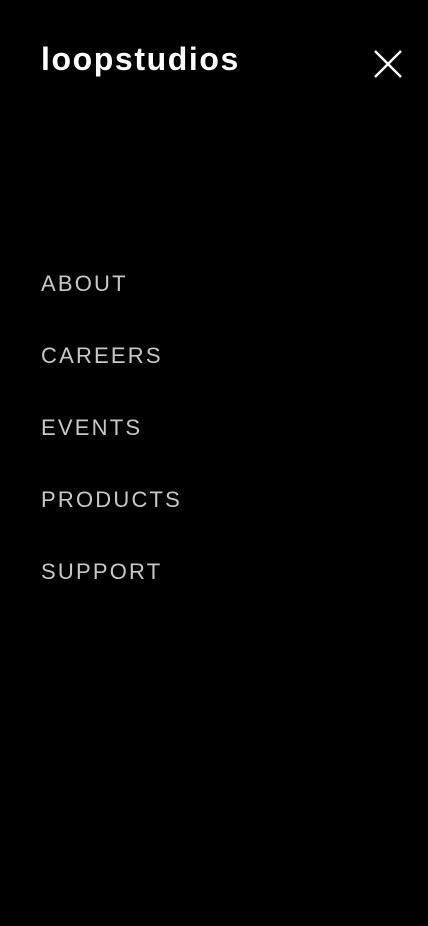 This screenshot has width=428, height=926. What do you see at coordinates (111, 376) in the screenshot?
I see `nav-item-careers: CAREERS` at bounding box center [111, 376].